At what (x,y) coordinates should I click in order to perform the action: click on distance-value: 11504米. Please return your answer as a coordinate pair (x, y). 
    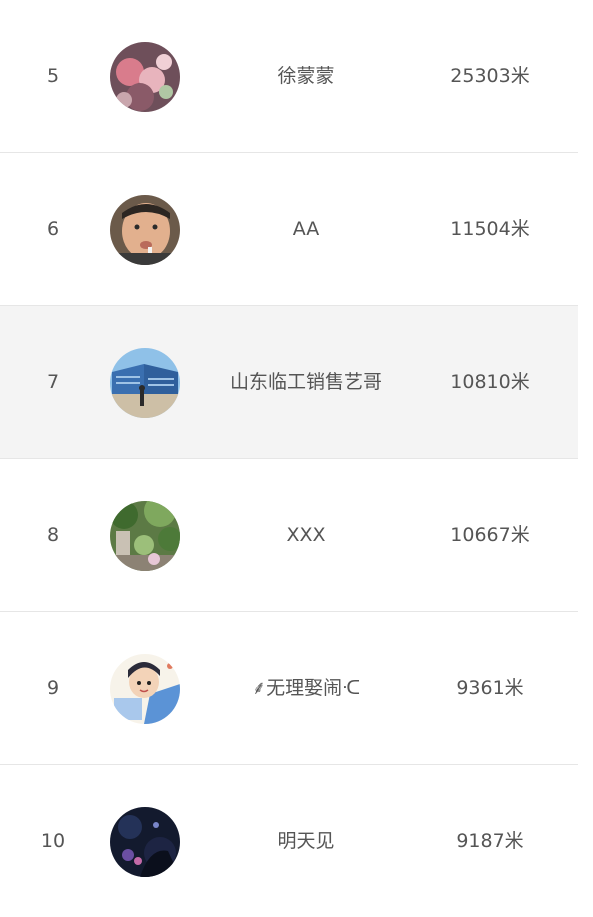
    Looking at the image, I should click on (490, 229).